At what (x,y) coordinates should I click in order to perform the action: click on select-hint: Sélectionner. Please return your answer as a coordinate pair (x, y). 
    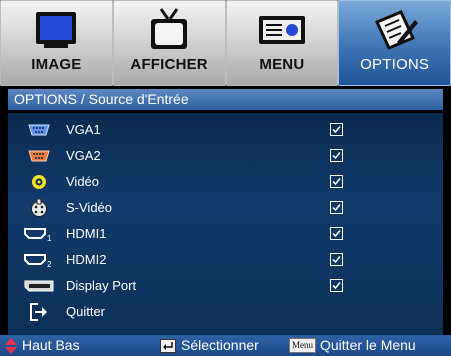
    Looking at the image, I should click on (209, 345).